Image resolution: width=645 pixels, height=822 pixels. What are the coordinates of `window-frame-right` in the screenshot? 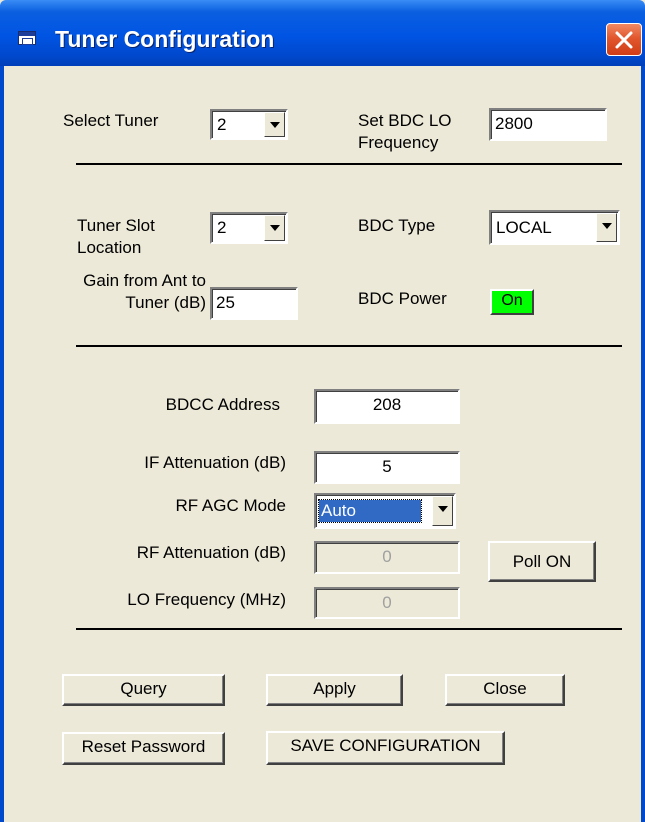 It's located at (643, 444).